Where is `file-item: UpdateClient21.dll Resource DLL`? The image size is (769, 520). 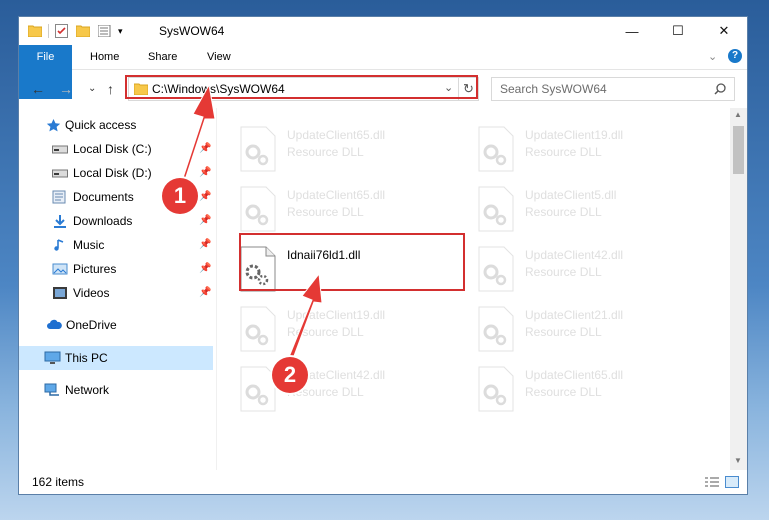
file-item: UpdateClient21.dll Resource DLL is located at coordinates (592, 333).